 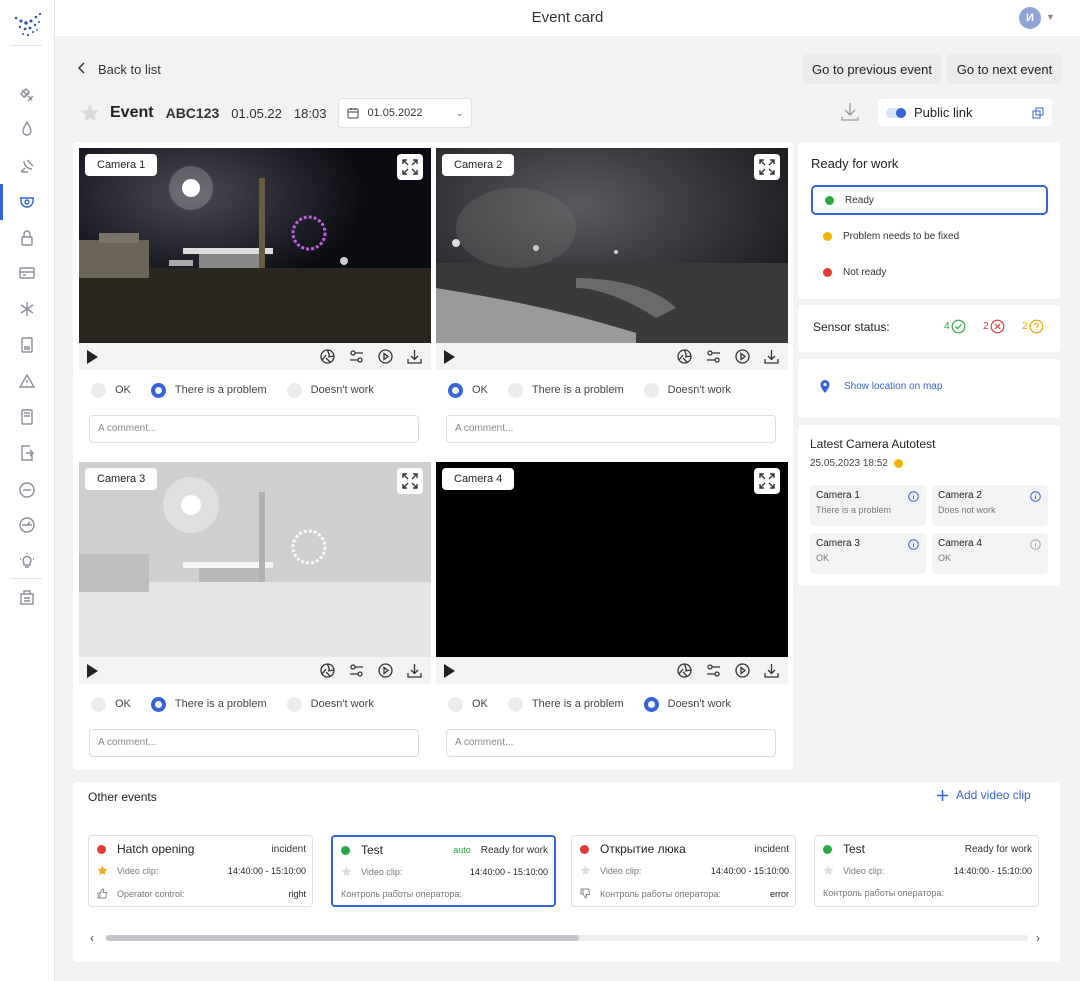 I want to click on copy-icon, so click(x=1038, y=113).